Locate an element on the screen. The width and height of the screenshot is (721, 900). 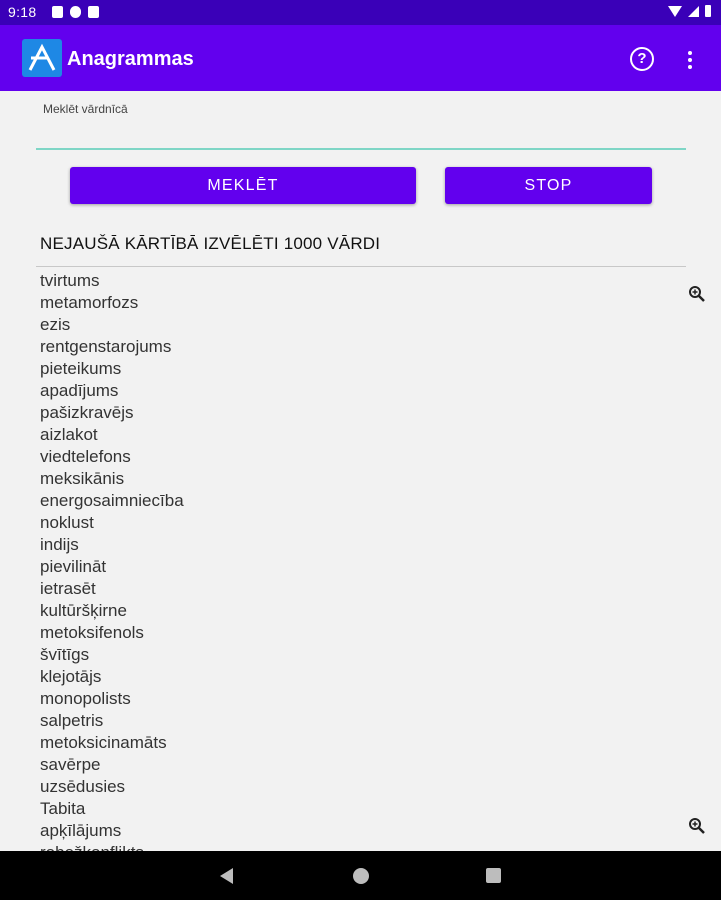
home-icon is located at coordinates (361, 876).